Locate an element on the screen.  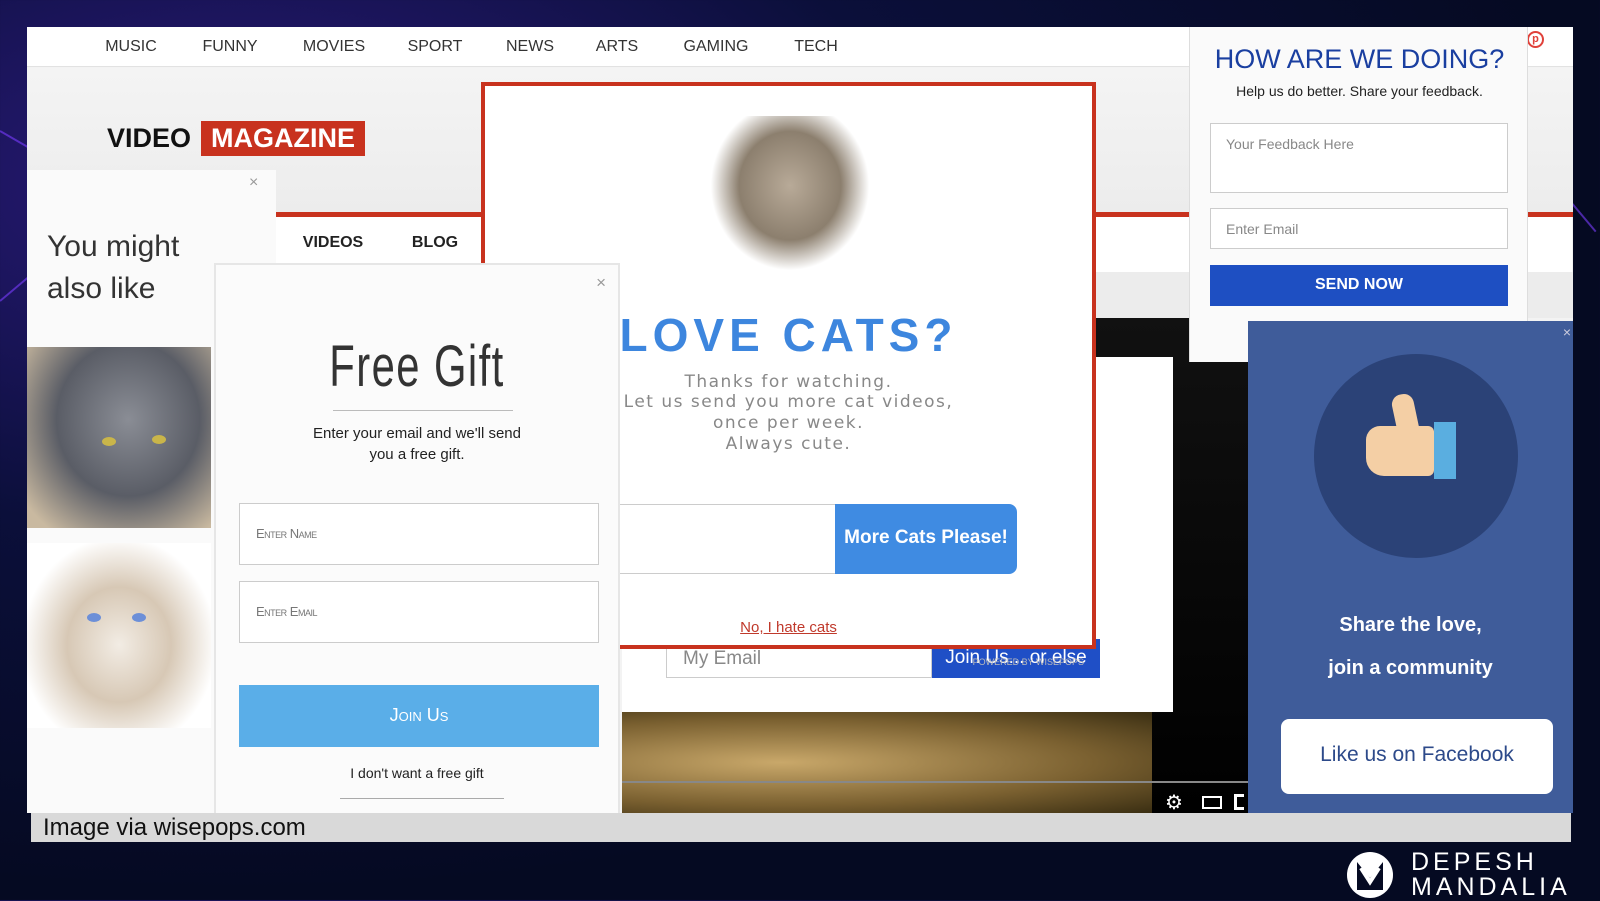
thumbs-up-icon is located at coordinates (1416, 456).